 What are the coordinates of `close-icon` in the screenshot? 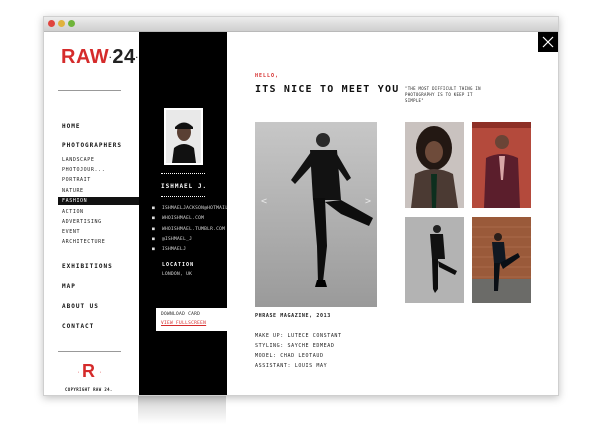 It's located at (548, 42).